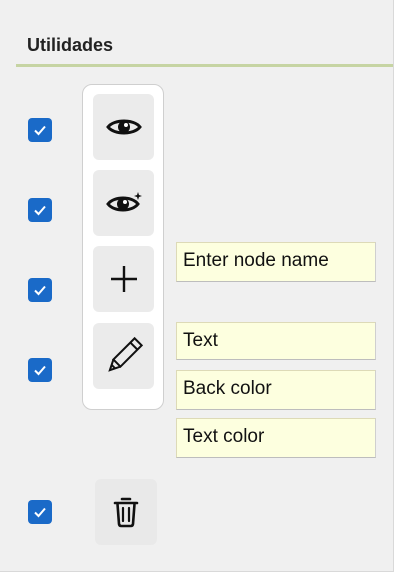  What do you see at coordinates (70, 45) in the screenshot?
I see `panel-title: Utilidades` at bounding box center [70, 45].